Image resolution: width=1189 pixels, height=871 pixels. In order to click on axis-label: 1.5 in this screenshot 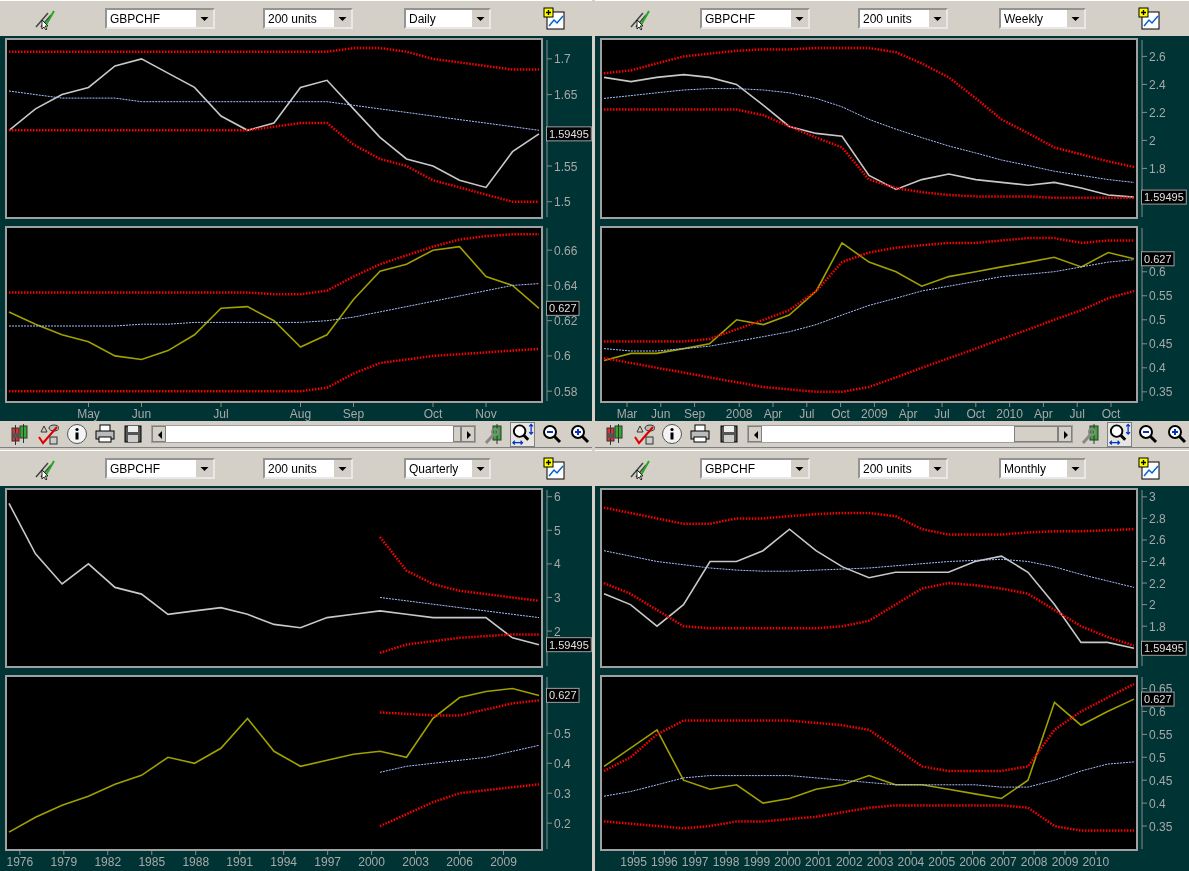, I will do `click(562, 202)`.